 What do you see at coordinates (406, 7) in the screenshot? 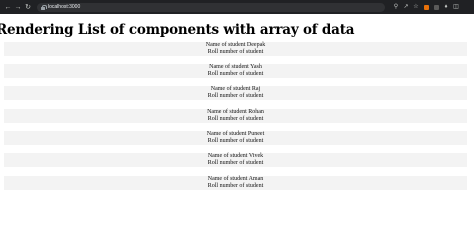
I see `share-icon: ↗` at bounding box center [406, 7].